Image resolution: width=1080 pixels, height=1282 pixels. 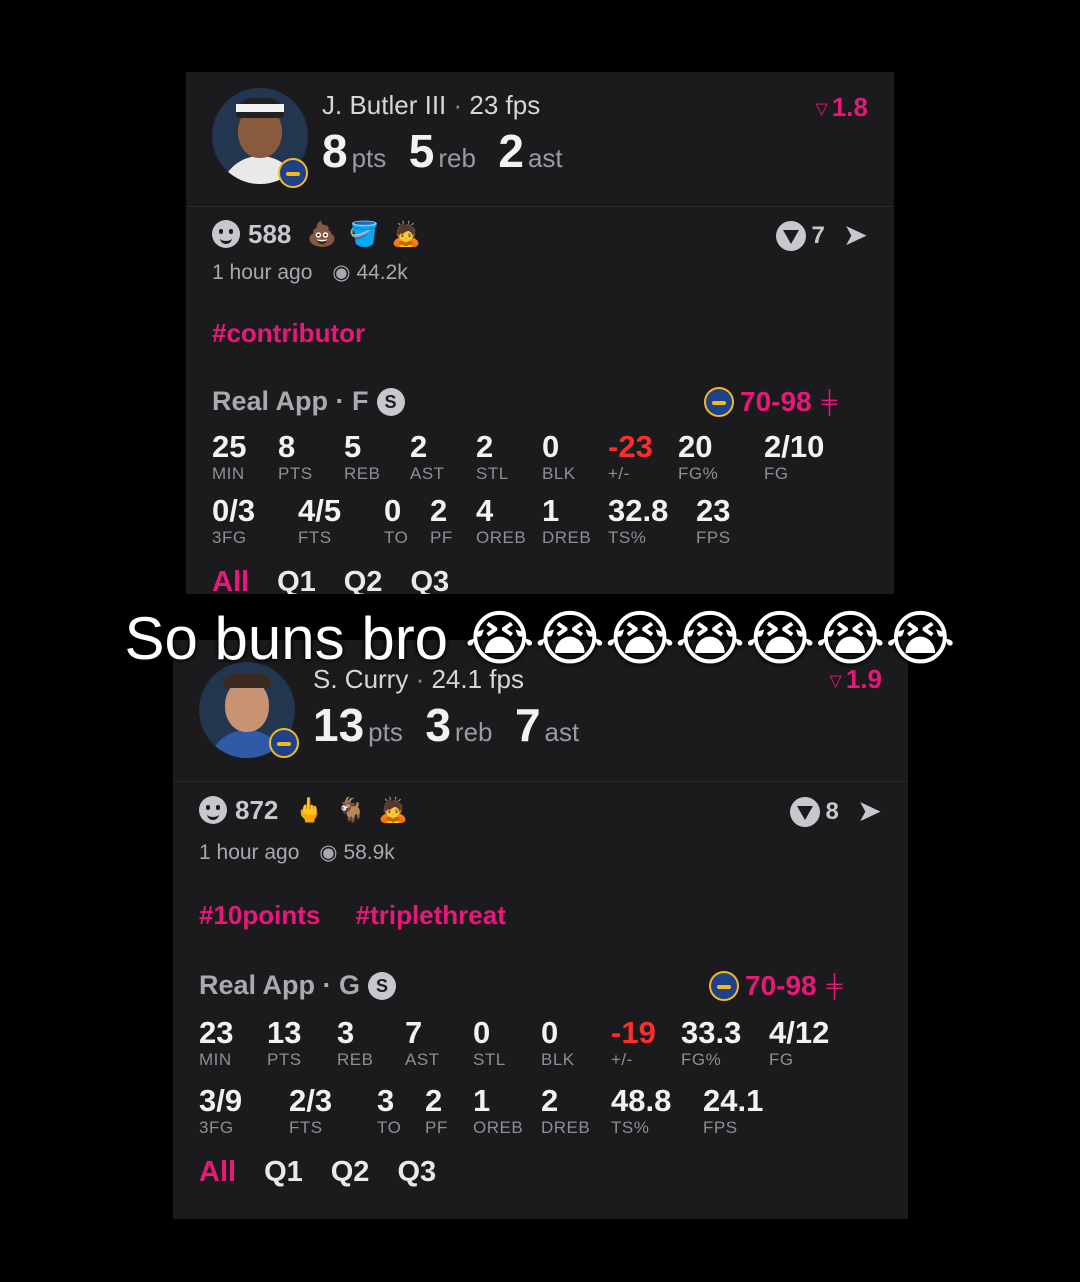 I want to click on stat-cell: 48.8 TS%, so click(x=641, y=1110).